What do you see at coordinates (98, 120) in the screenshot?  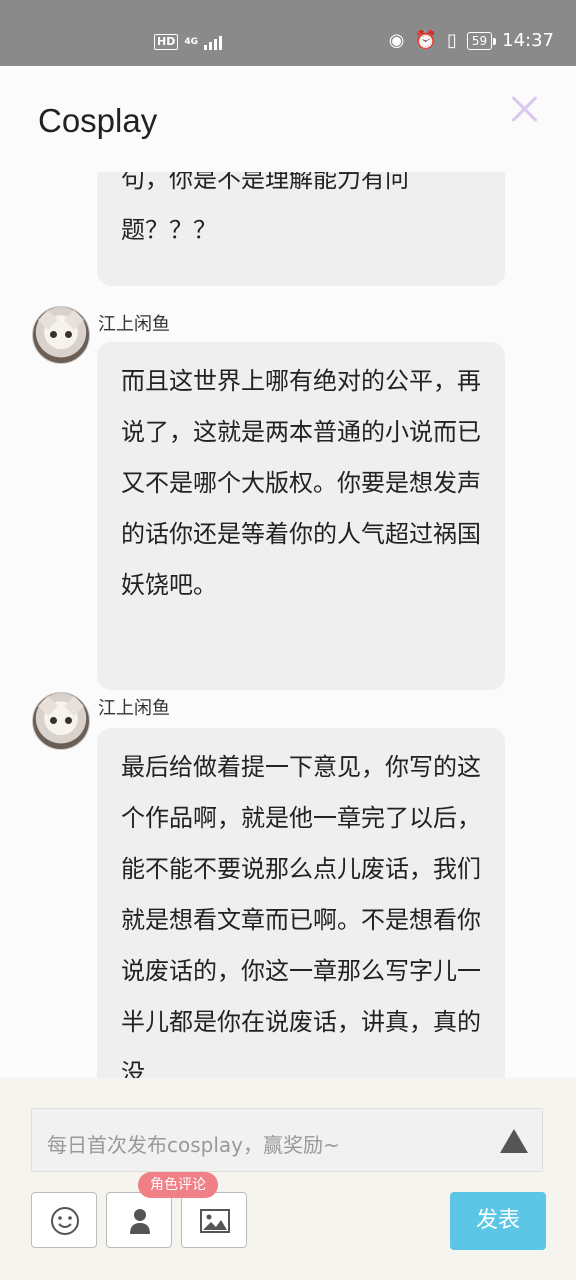 I see `page-title: Cosplay` at bounding box center [98, 120].